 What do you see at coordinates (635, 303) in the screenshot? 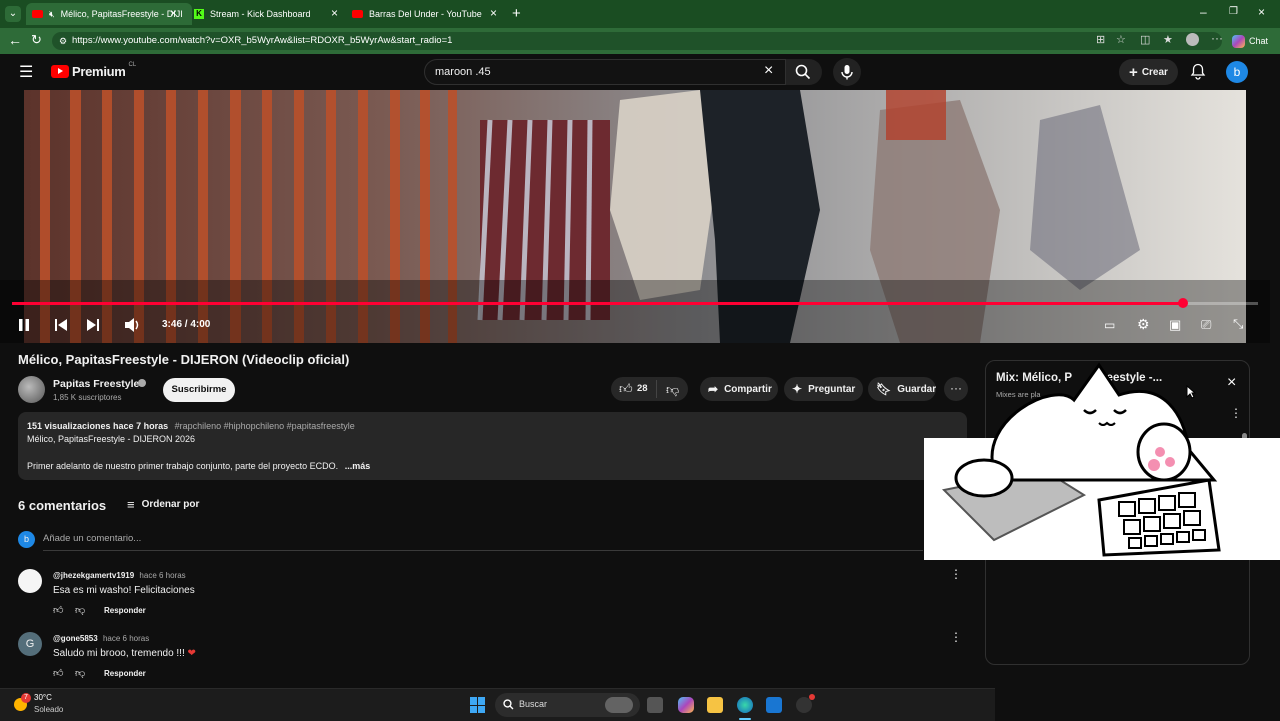
I see `progress-bar` at bounding box center [635, 303].